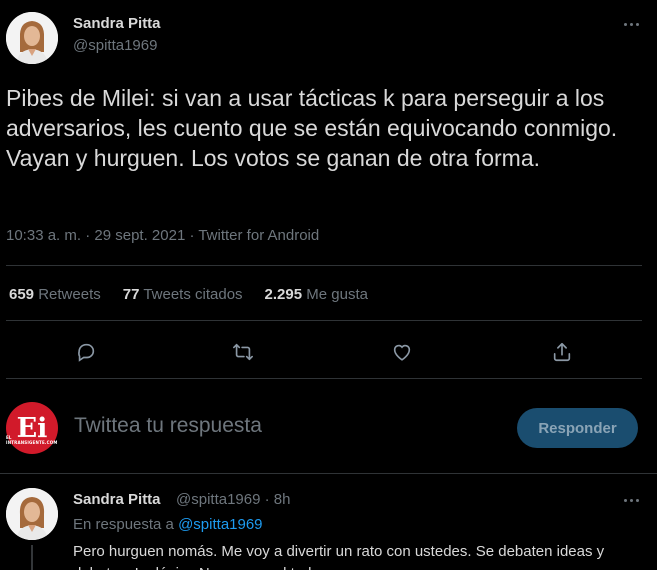 Image resolution: width=657 pixels, height=570 pixels. Describe the element at coordinates (220, 524) in the screenshot. I see `replying-to-handle-link: @spitta1969` at that location.